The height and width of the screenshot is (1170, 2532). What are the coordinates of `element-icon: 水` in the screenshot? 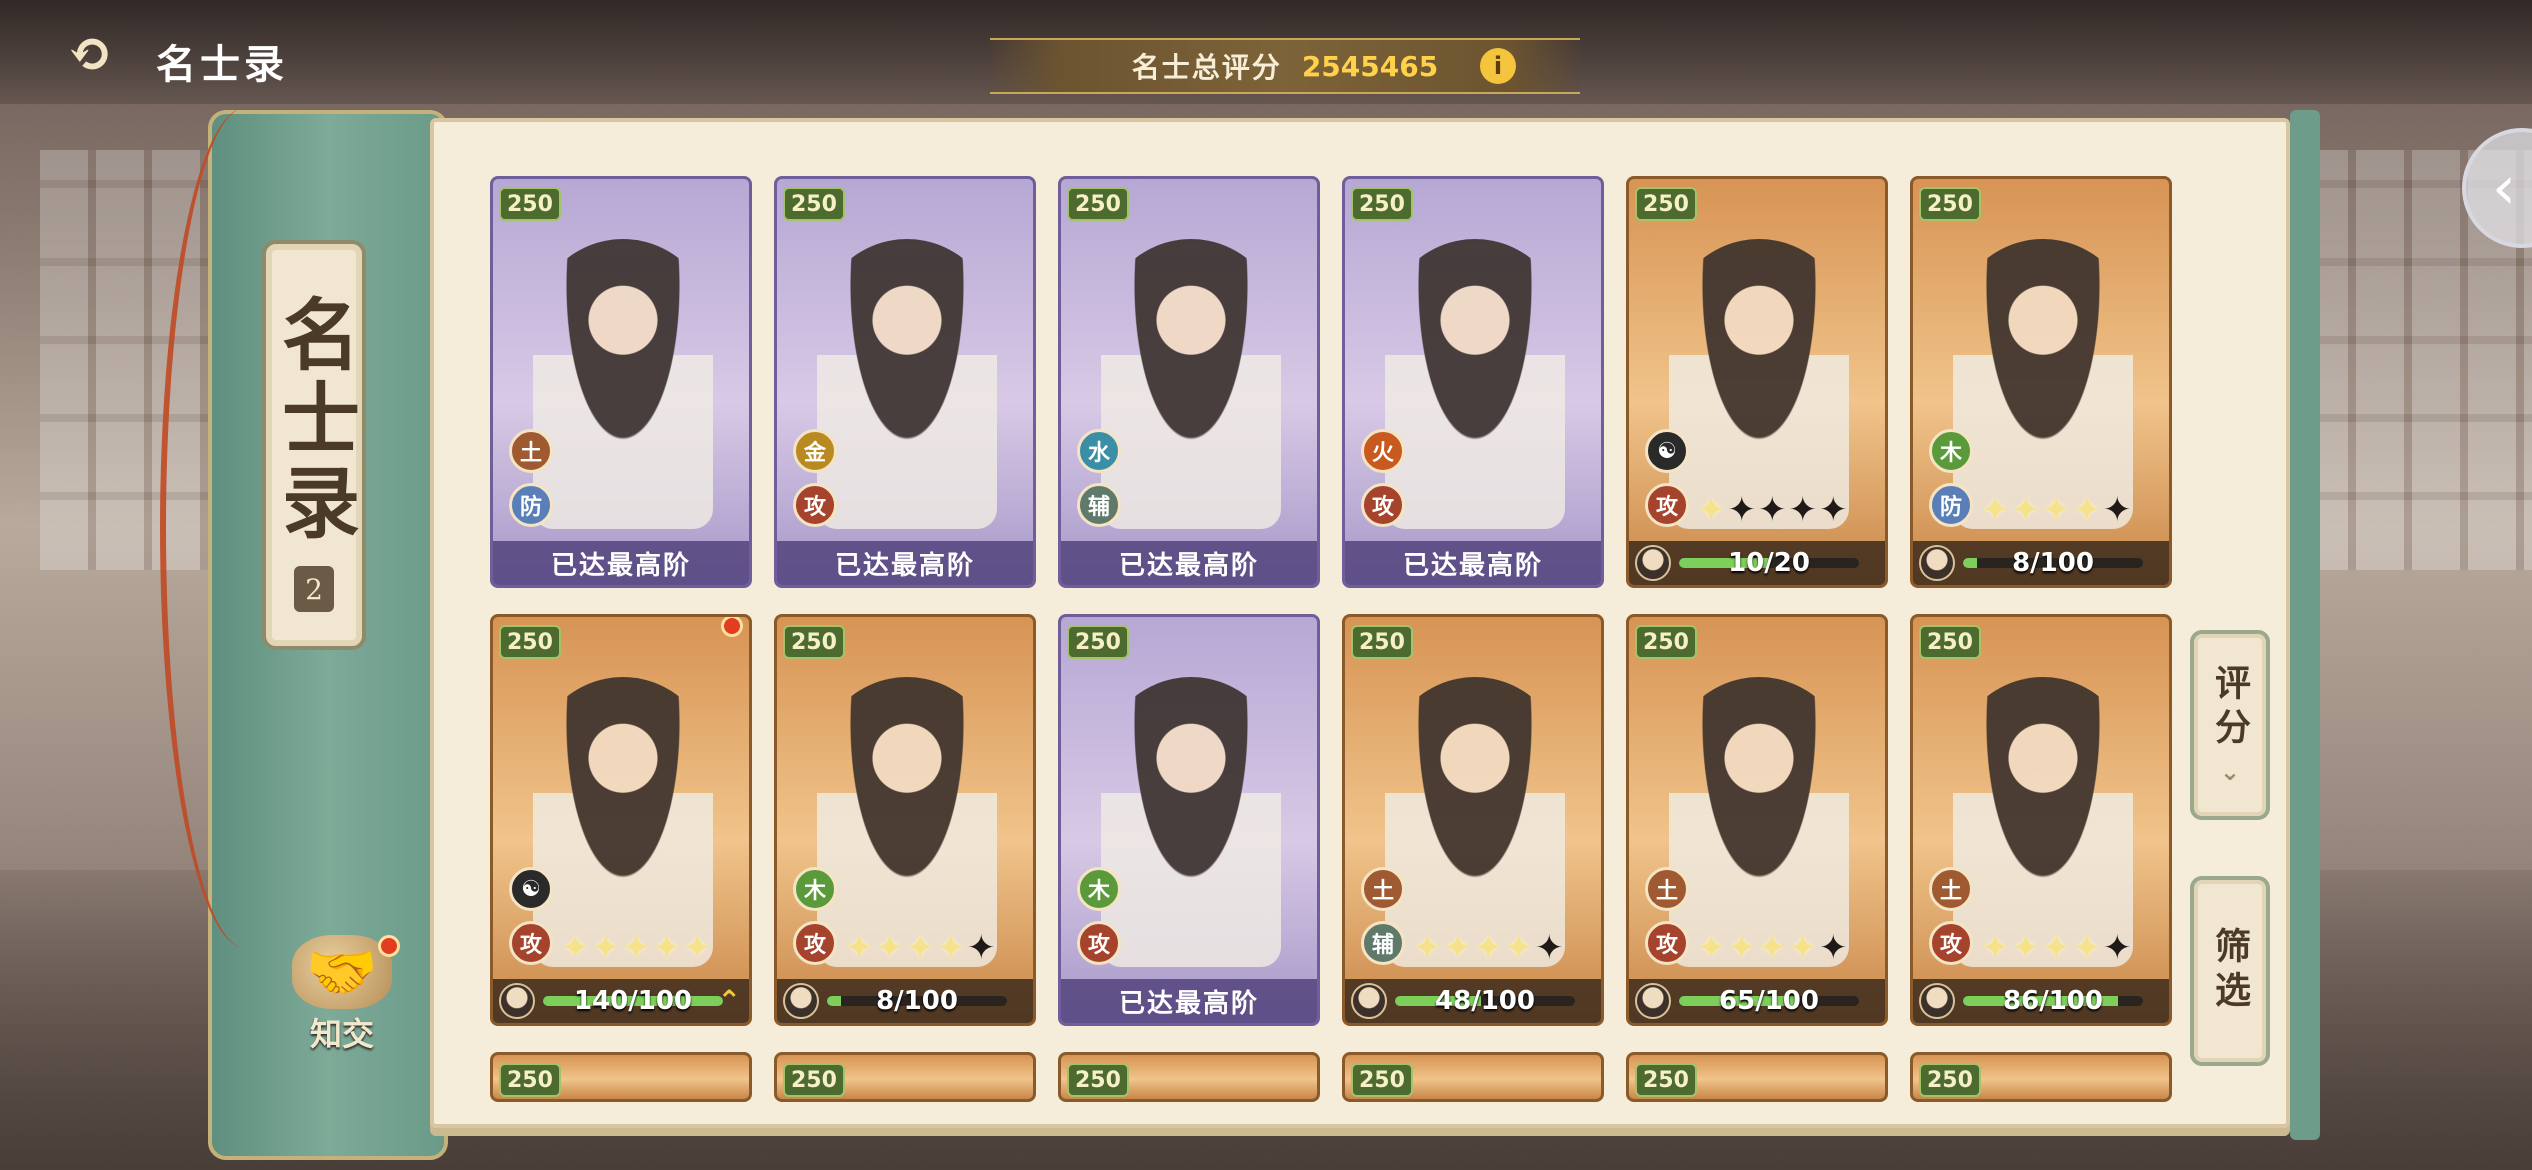 It's located at (1099, 451).